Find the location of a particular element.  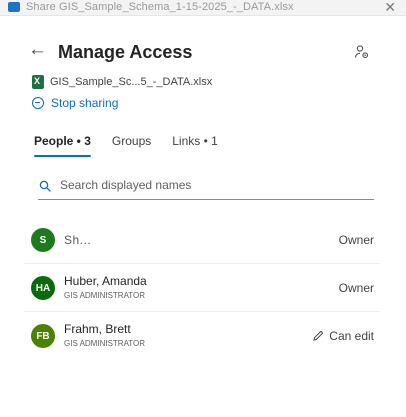

stop-sharing-label: Stop sharing is located at coordinates (85, 103).